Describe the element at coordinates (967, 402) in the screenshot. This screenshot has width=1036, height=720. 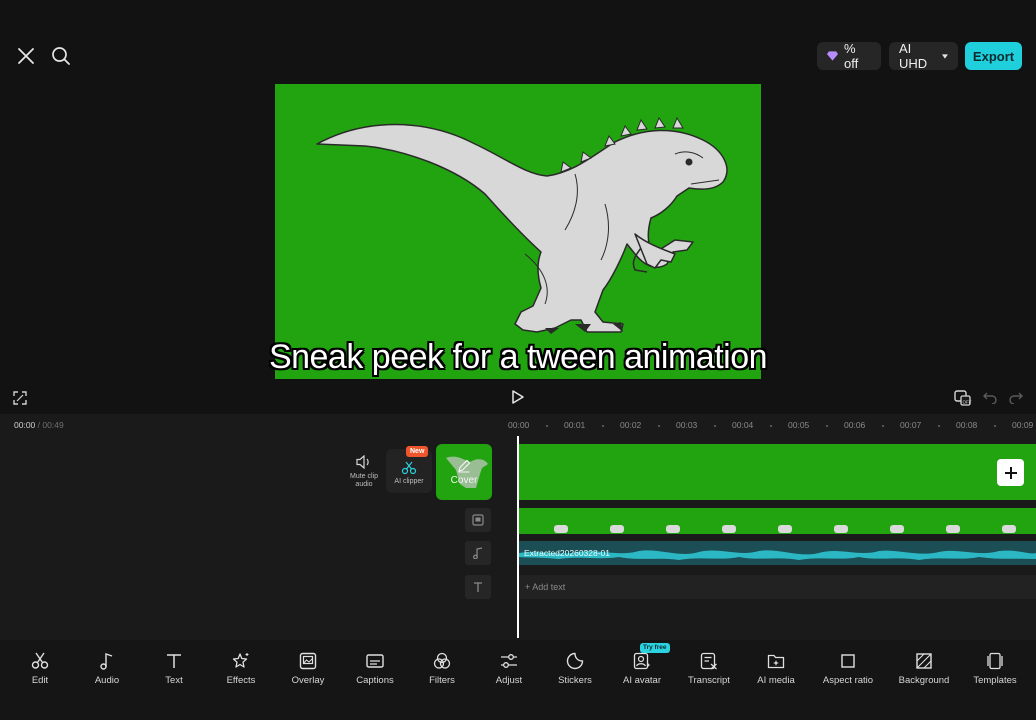
I see `svg-text: OFF` at that location.